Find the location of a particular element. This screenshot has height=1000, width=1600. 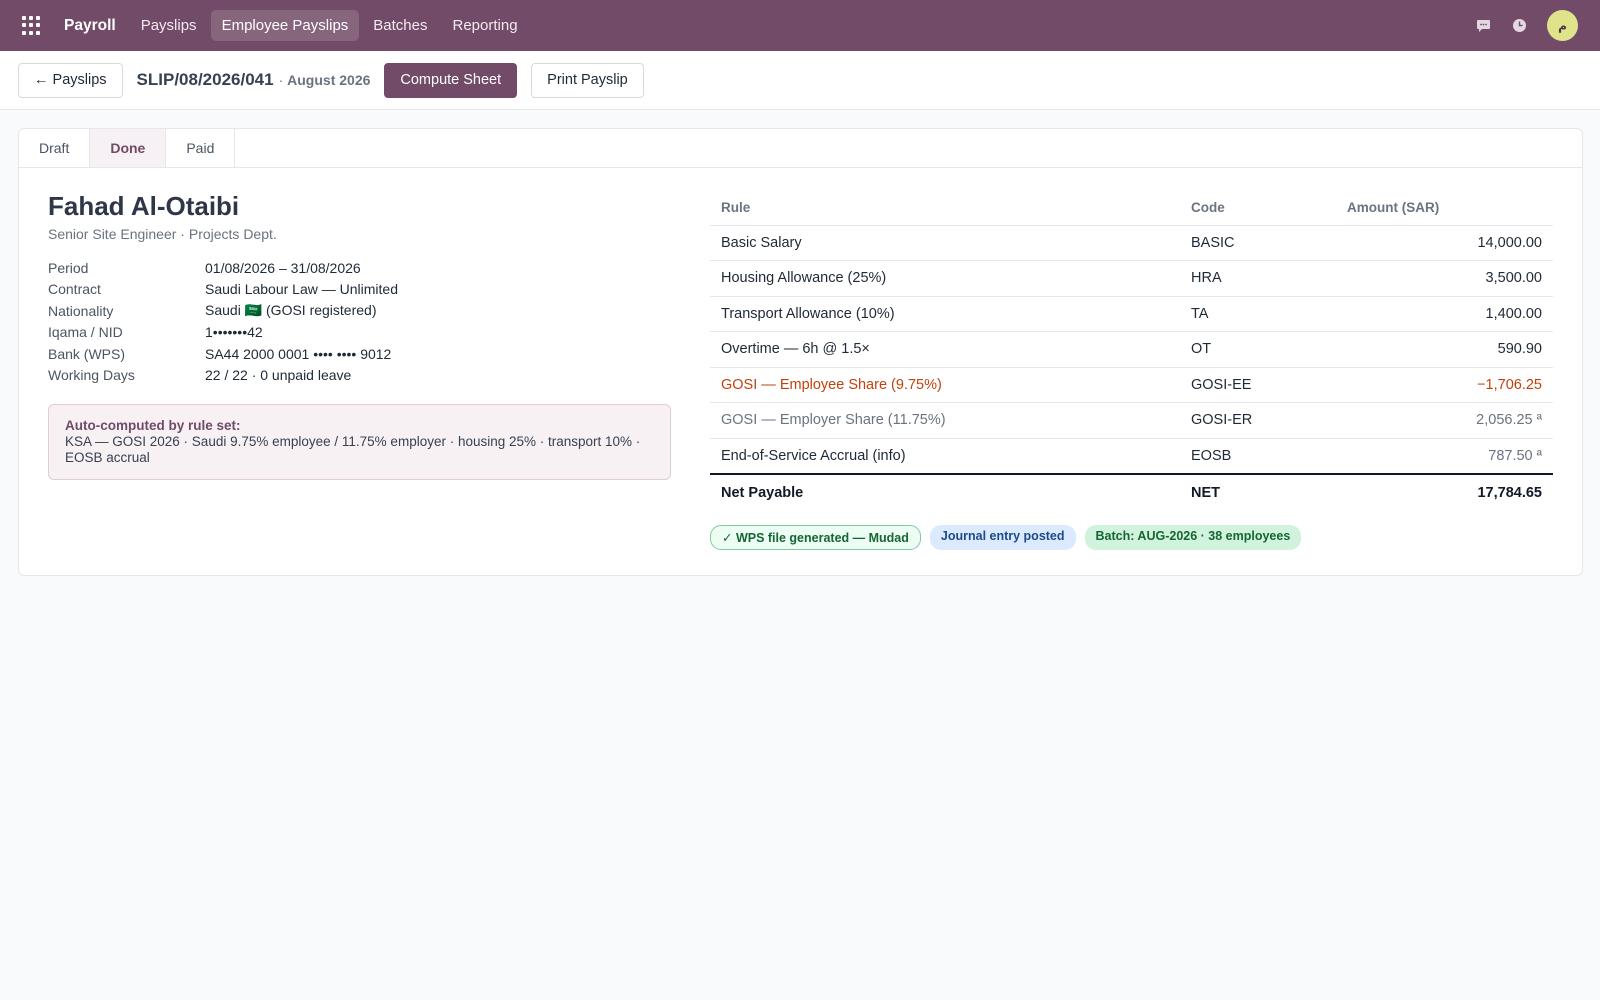

clock-icon is located at coordinates (1519, 26).